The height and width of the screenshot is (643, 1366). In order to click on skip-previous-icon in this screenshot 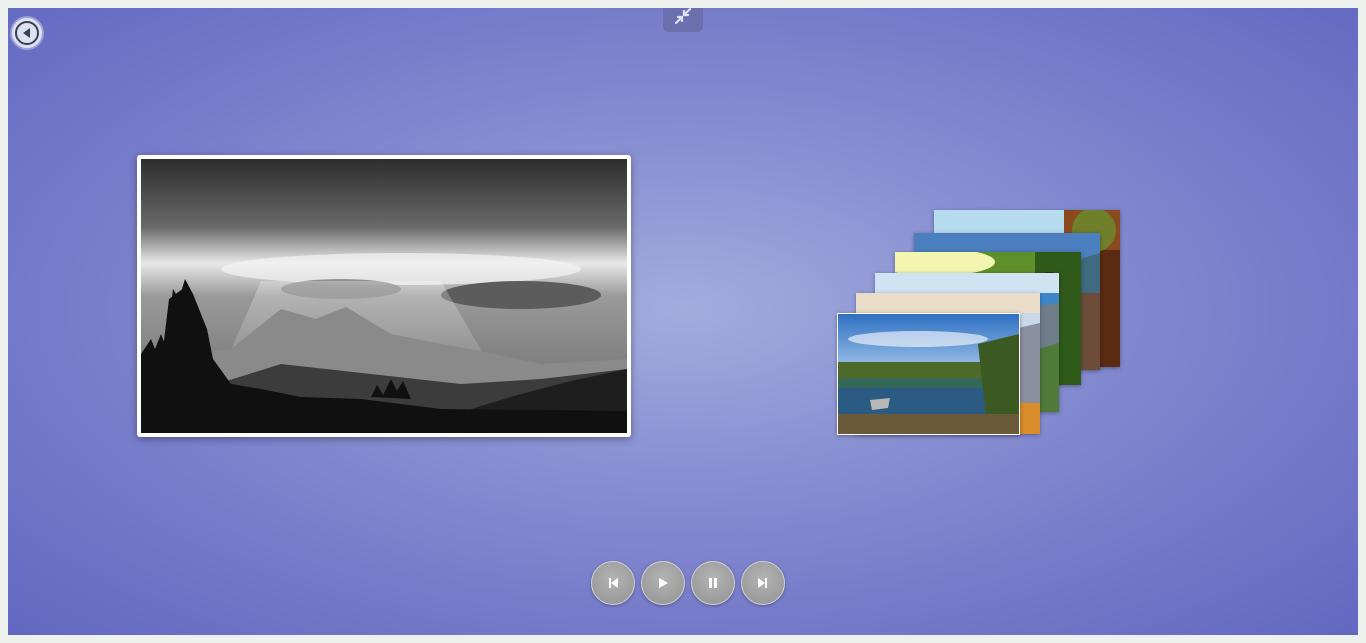, I will do `click(613, 583)`.